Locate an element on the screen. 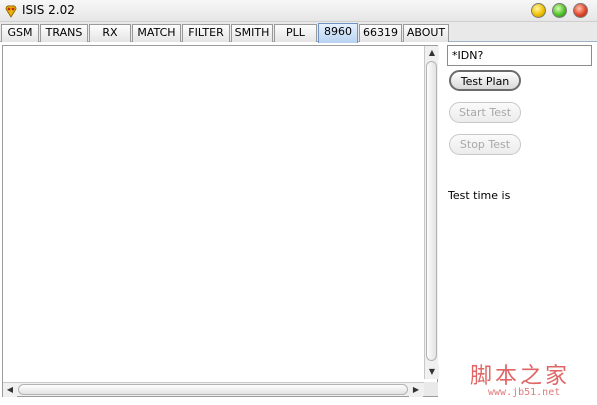 Image resolution: width=597 pixels, height=405 pixels. stop-test-button: Stop Test is located at coordinates (485, 144).